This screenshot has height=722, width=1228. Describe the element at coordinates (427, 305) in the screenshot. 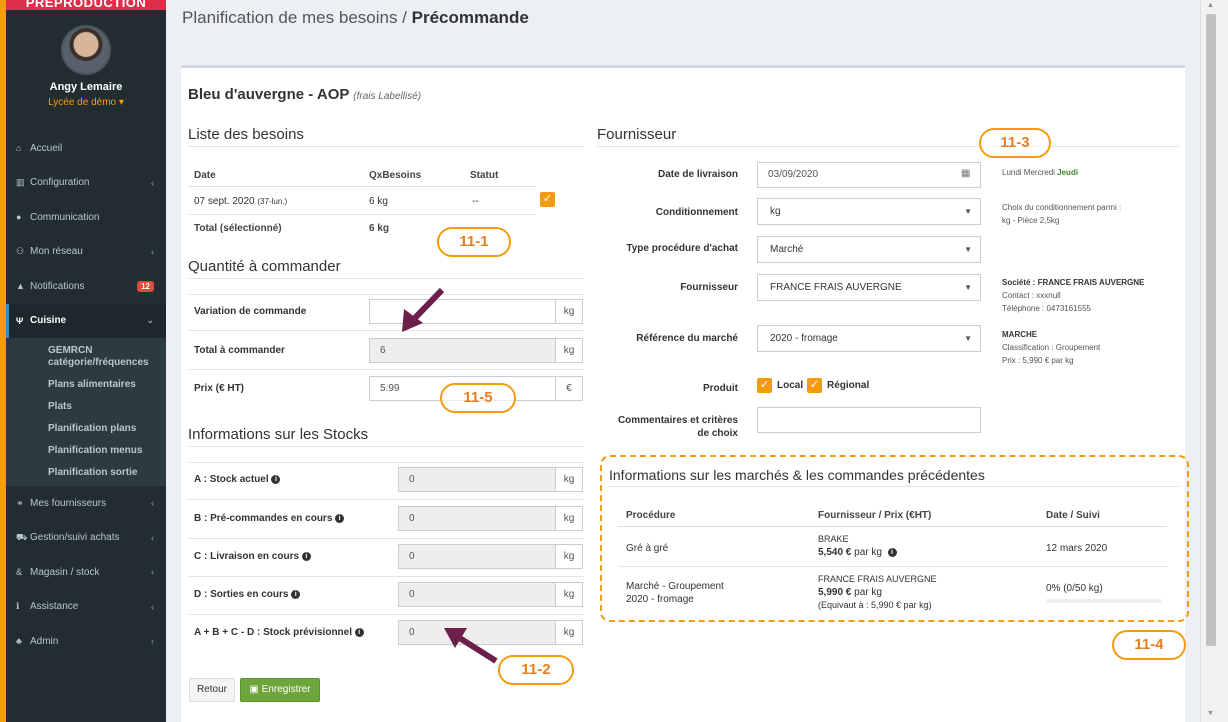

I see `arrow-to-total` at that location.